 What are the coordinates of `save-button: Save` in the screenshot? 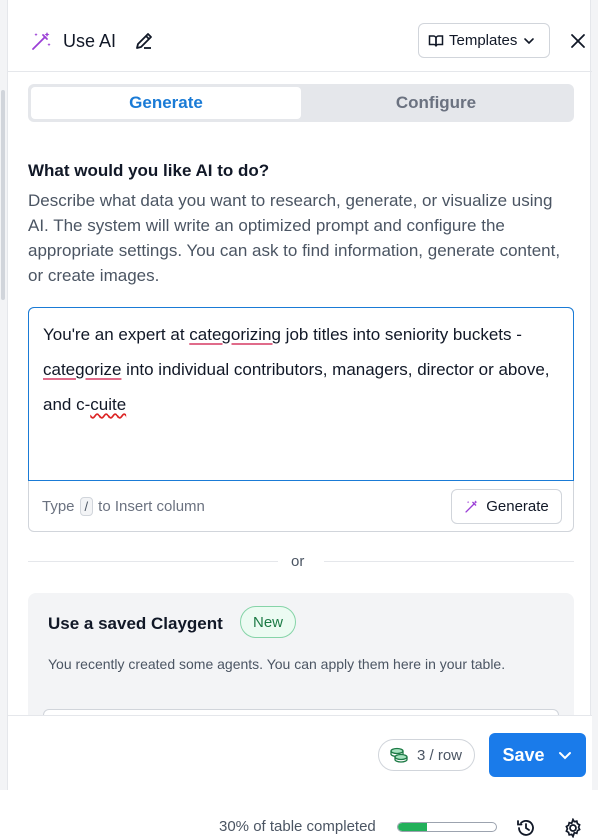 It's located at (537, 755).